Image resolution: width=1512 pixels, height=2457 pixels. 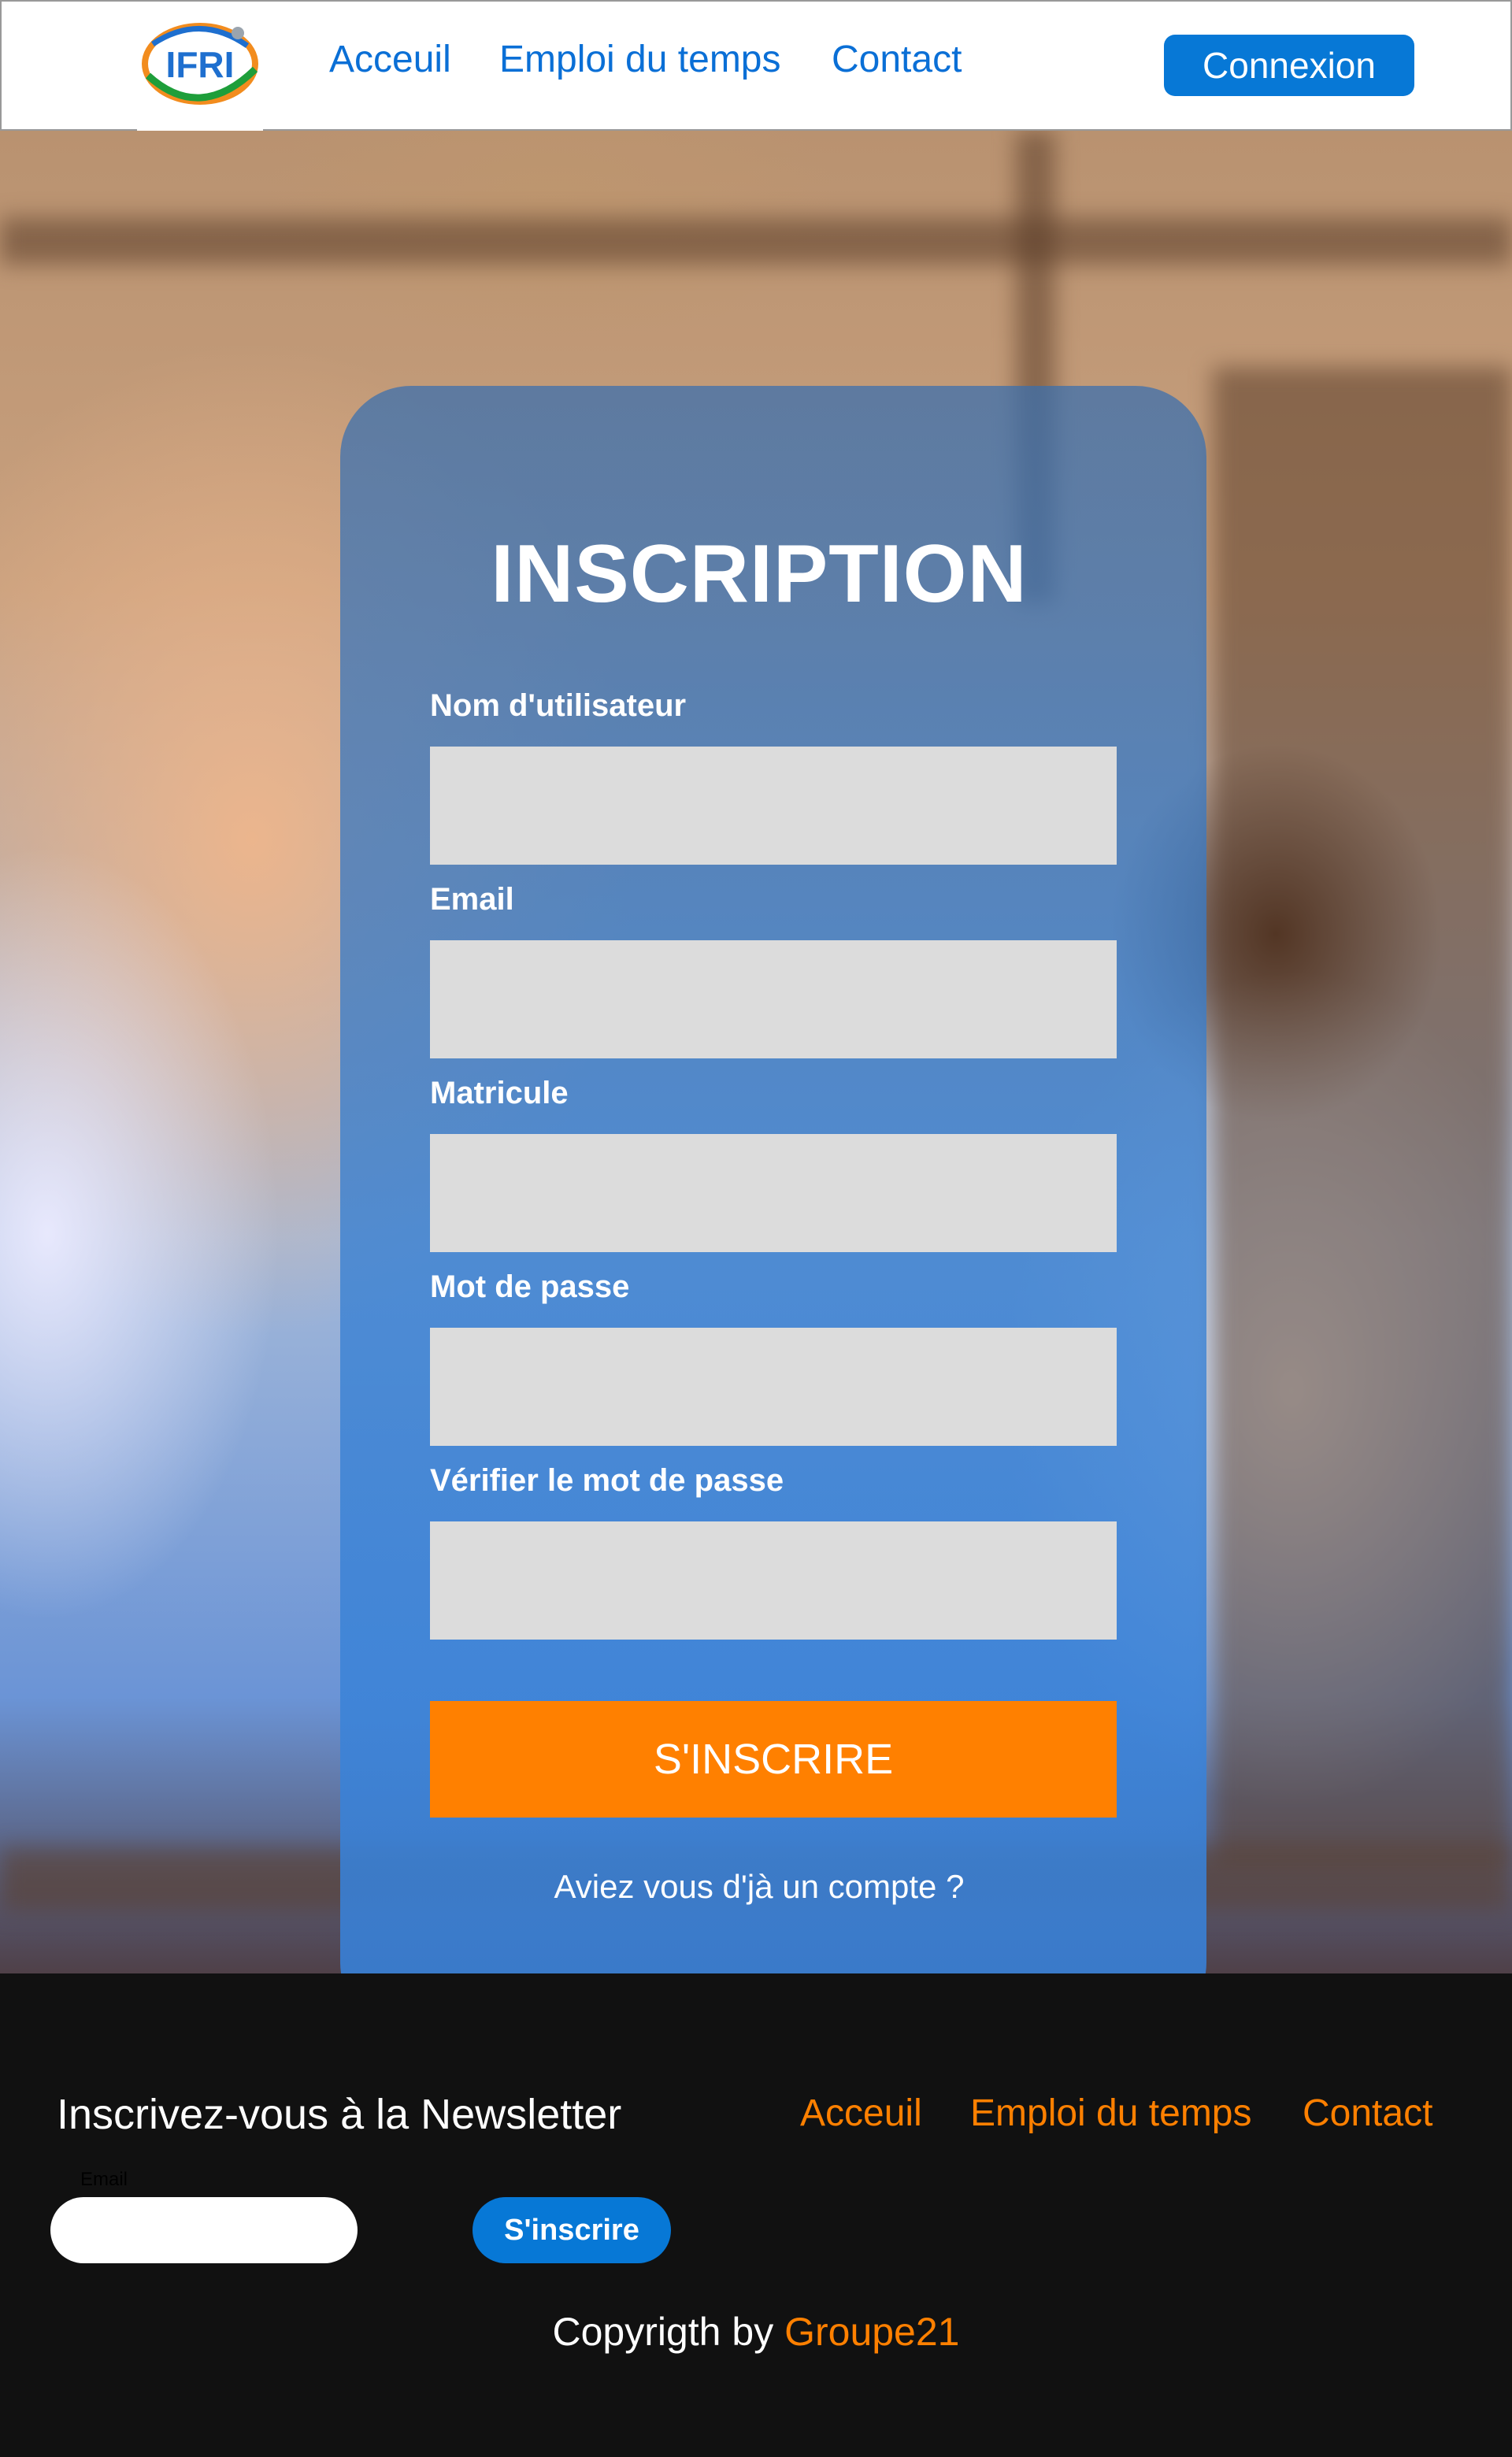 What do you see at coordinates (872, 2332) in the screenshot?
I see `copyright-brand: Groupe21` at bounding box center [872, 2332].